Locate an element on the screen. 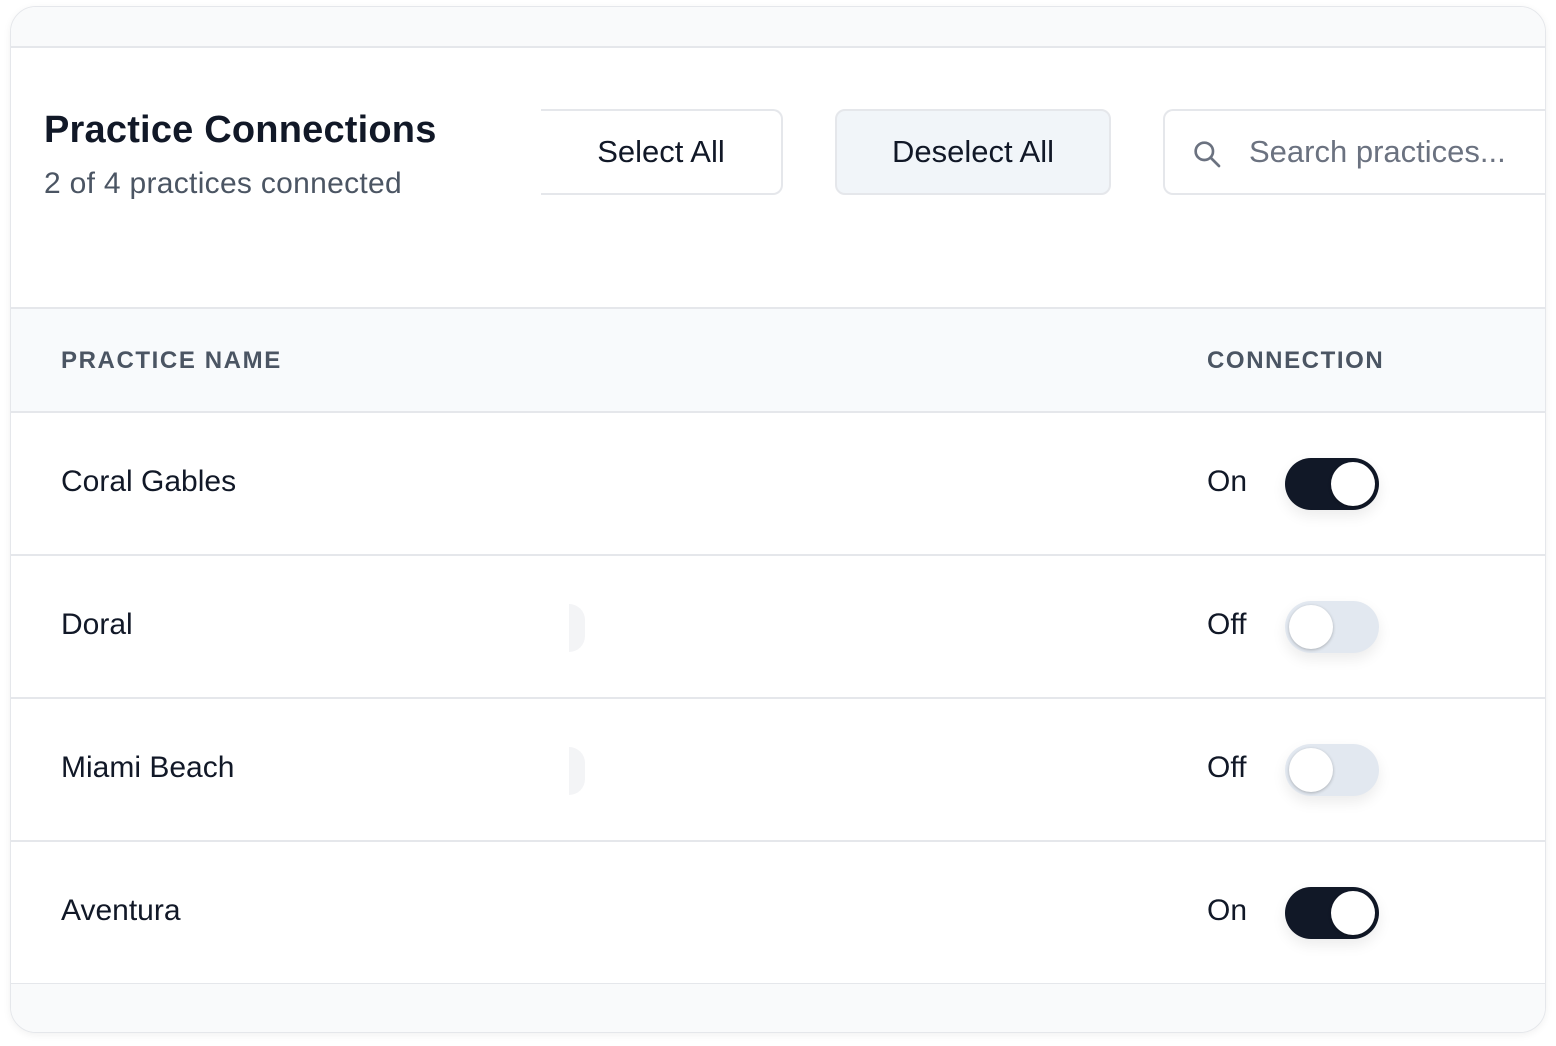 The height and width of the screenshot is (1046, 1556). search-icon is located at coordinates (1207, 154).